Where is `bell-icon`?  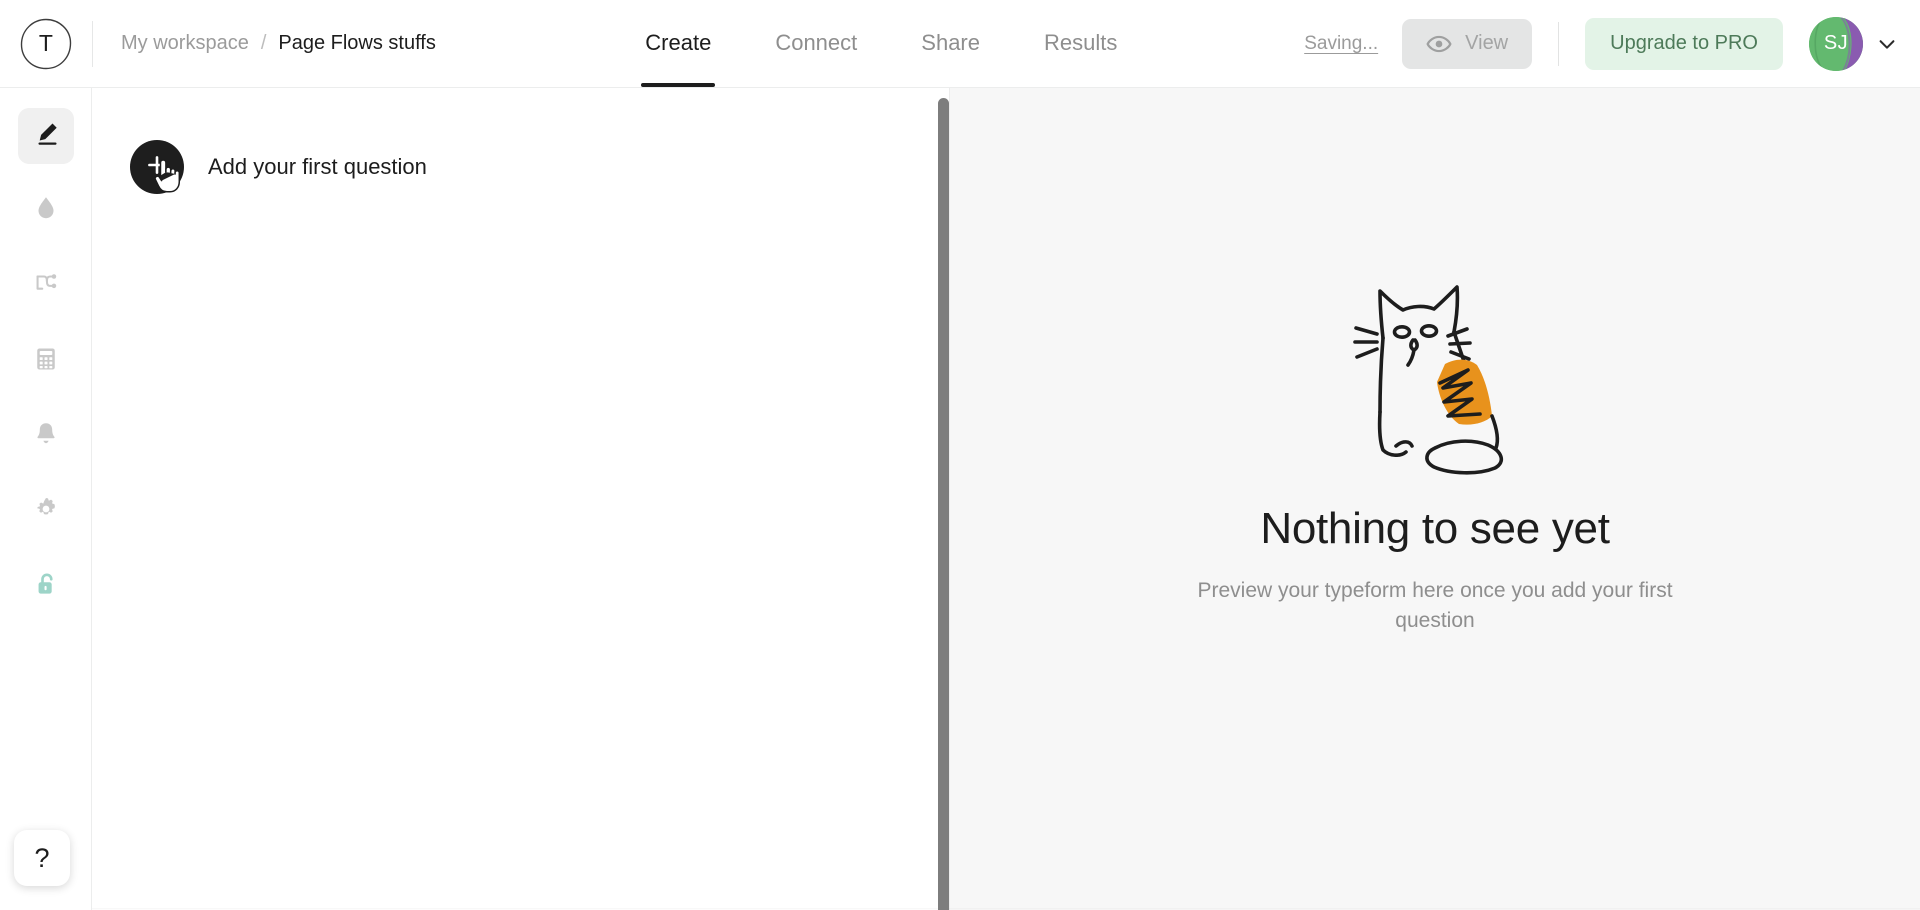 bell-icon is located at coordinates (46, 436).